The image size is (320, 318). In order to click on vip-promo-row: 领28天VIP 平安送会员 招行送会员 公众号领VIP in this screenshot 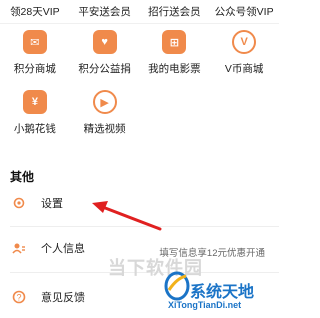, I will do `click(139, 12)`.